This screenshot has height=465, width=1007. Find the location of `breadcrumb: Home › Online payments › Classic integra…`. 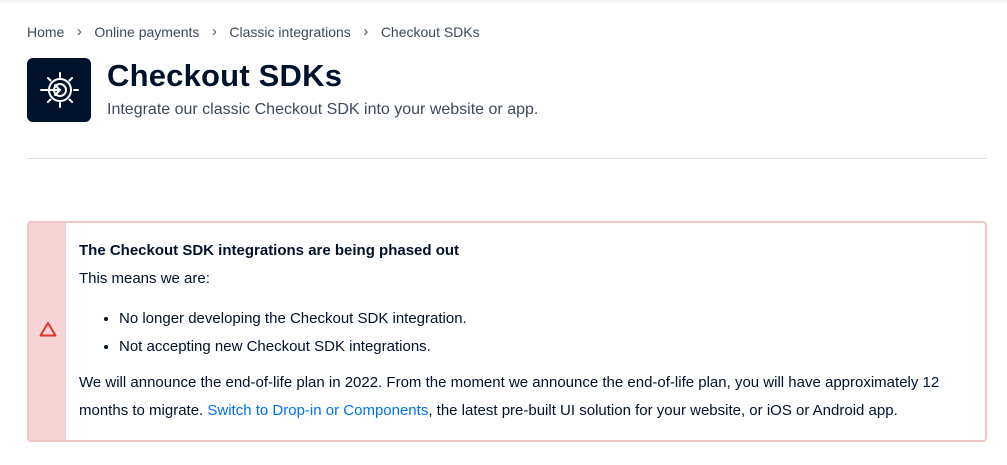

breadcrumb: Home › Online payments › Classic integra… is located at coordinates (253, 31).